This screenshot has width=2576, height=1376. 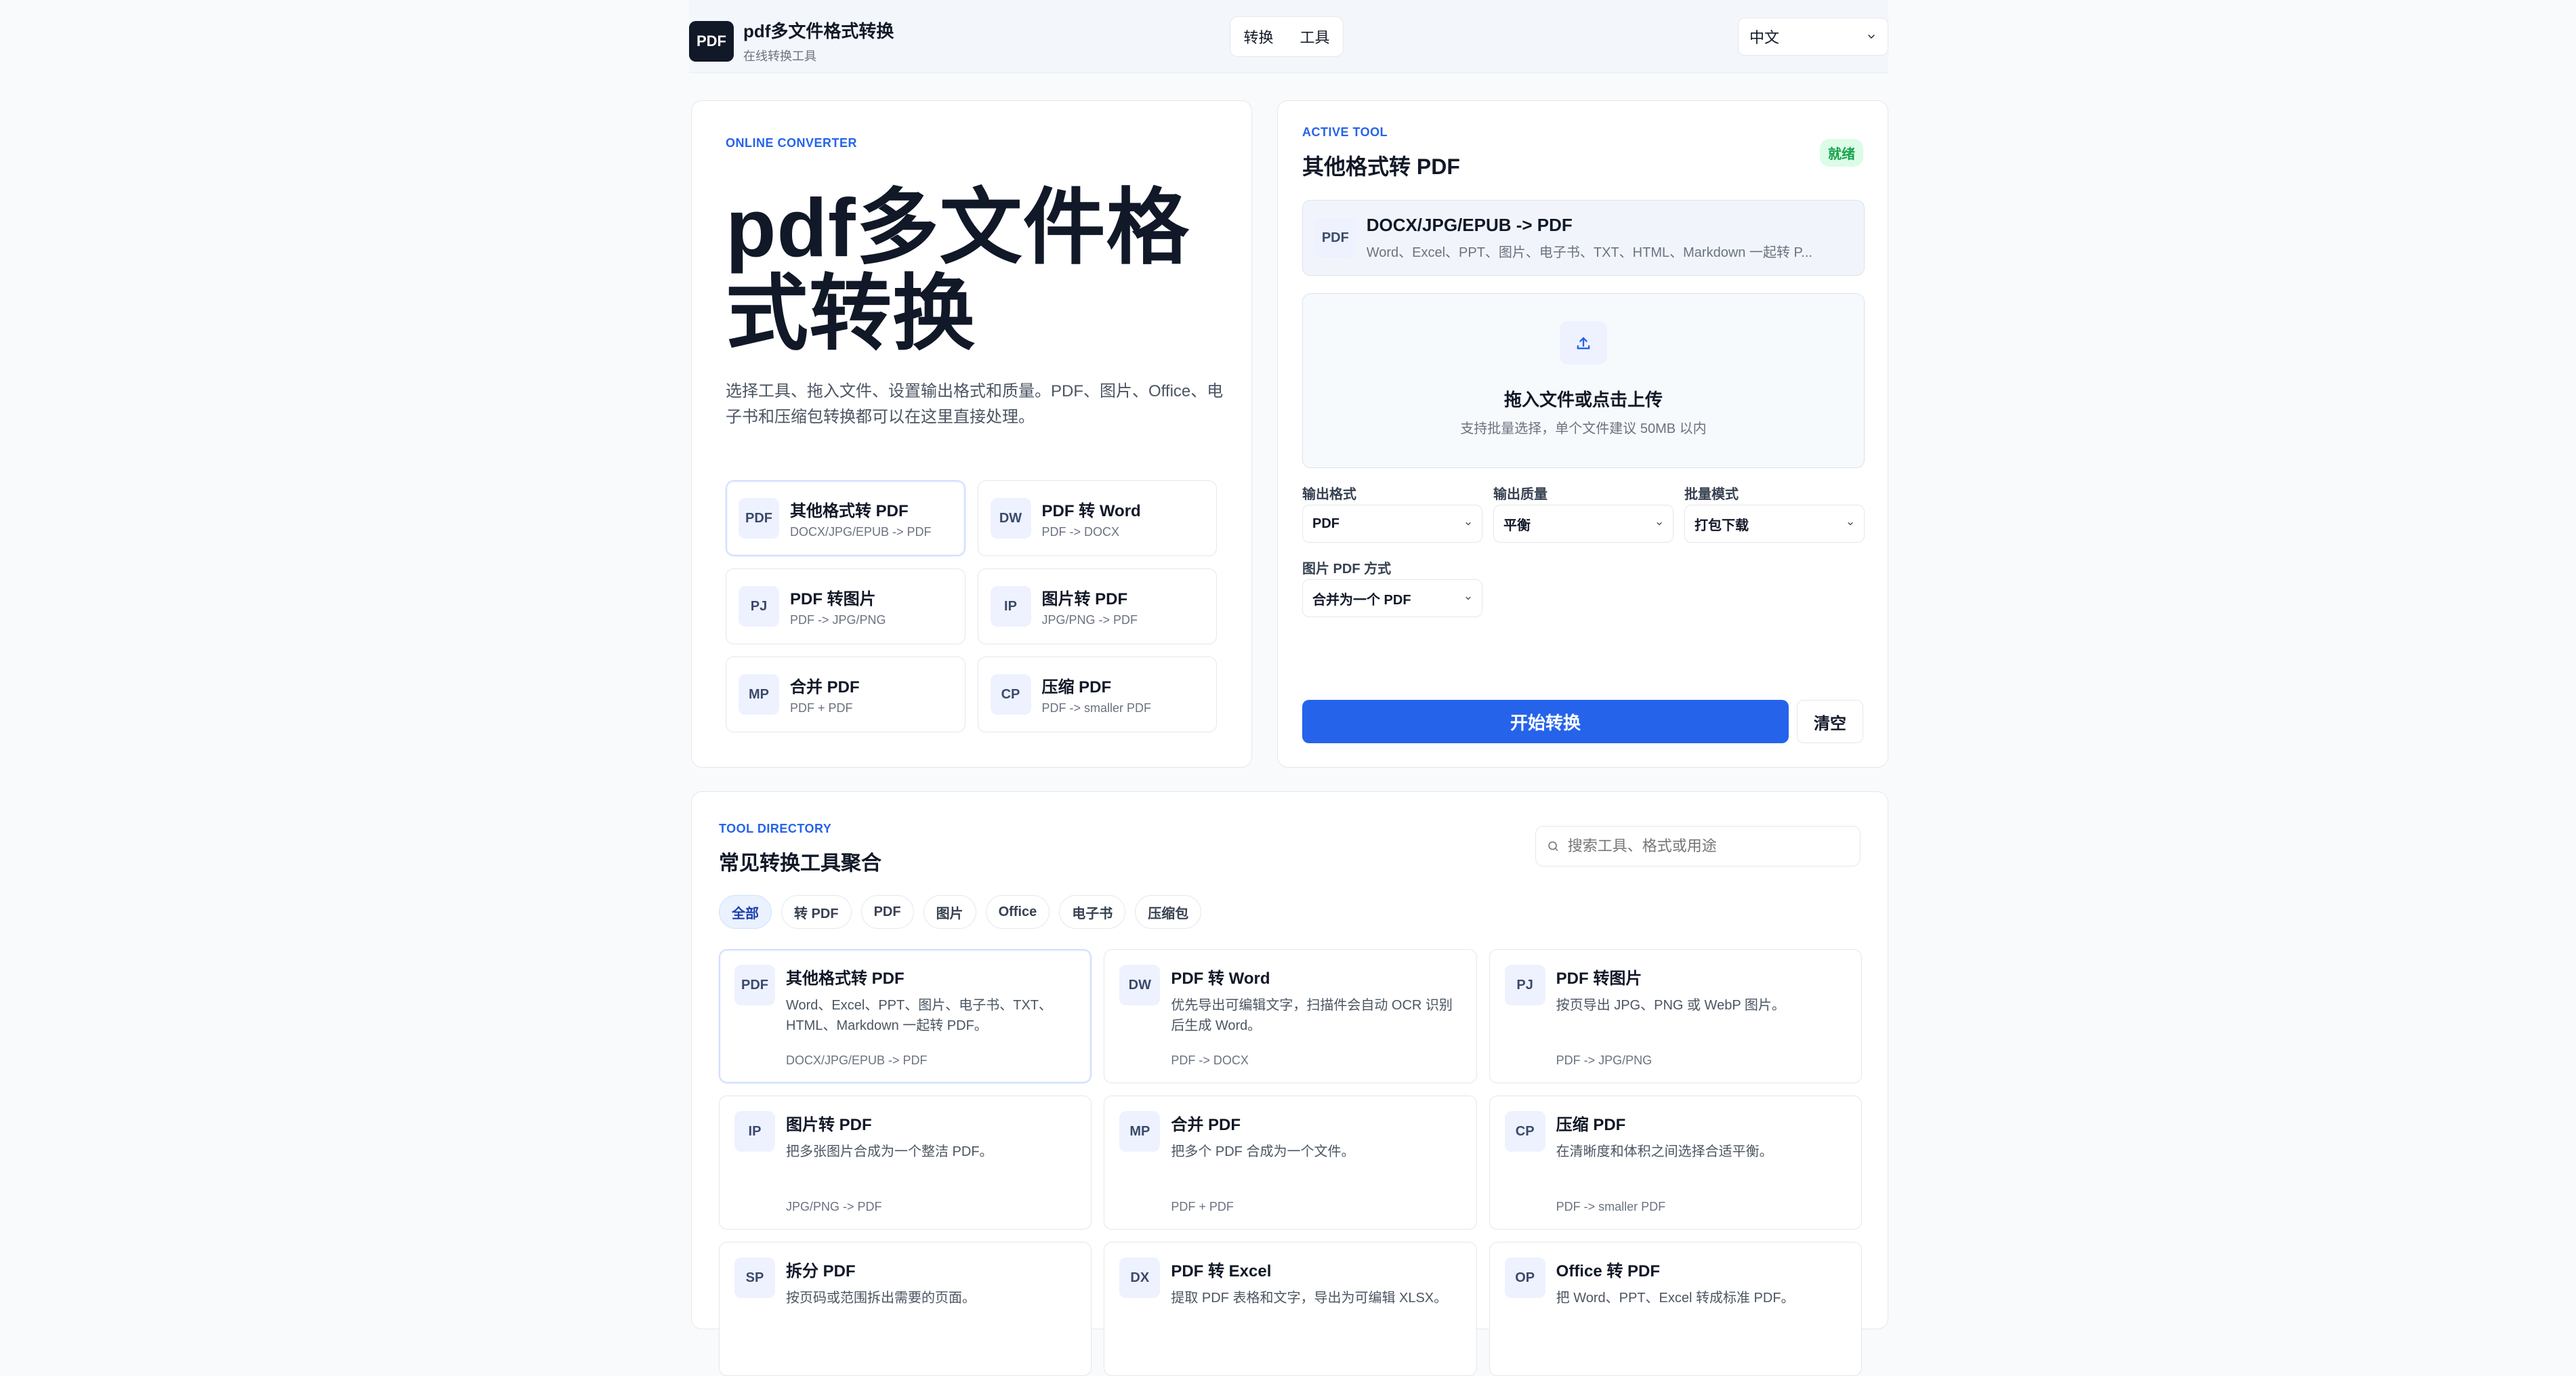 I want to click on nav-tools: 工具, so click(x=1314, y=36).